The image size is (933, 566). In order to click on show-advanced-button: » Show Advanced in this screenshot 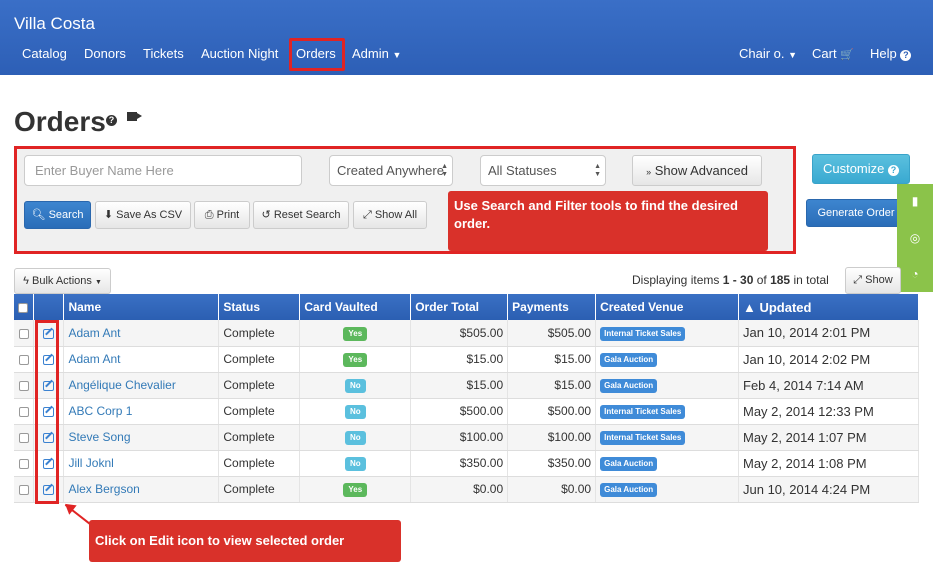, I will do `click(697, 170)`.